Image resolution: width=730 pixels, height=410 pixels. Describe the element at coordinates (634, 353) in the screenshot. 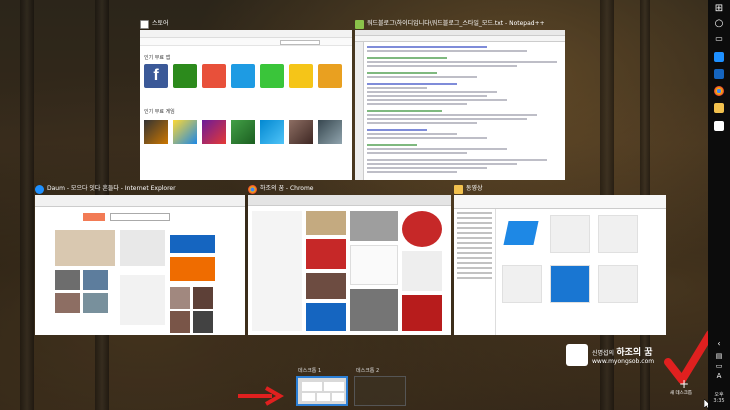

I see `watermark-title: 하조의 꿈` at that location.